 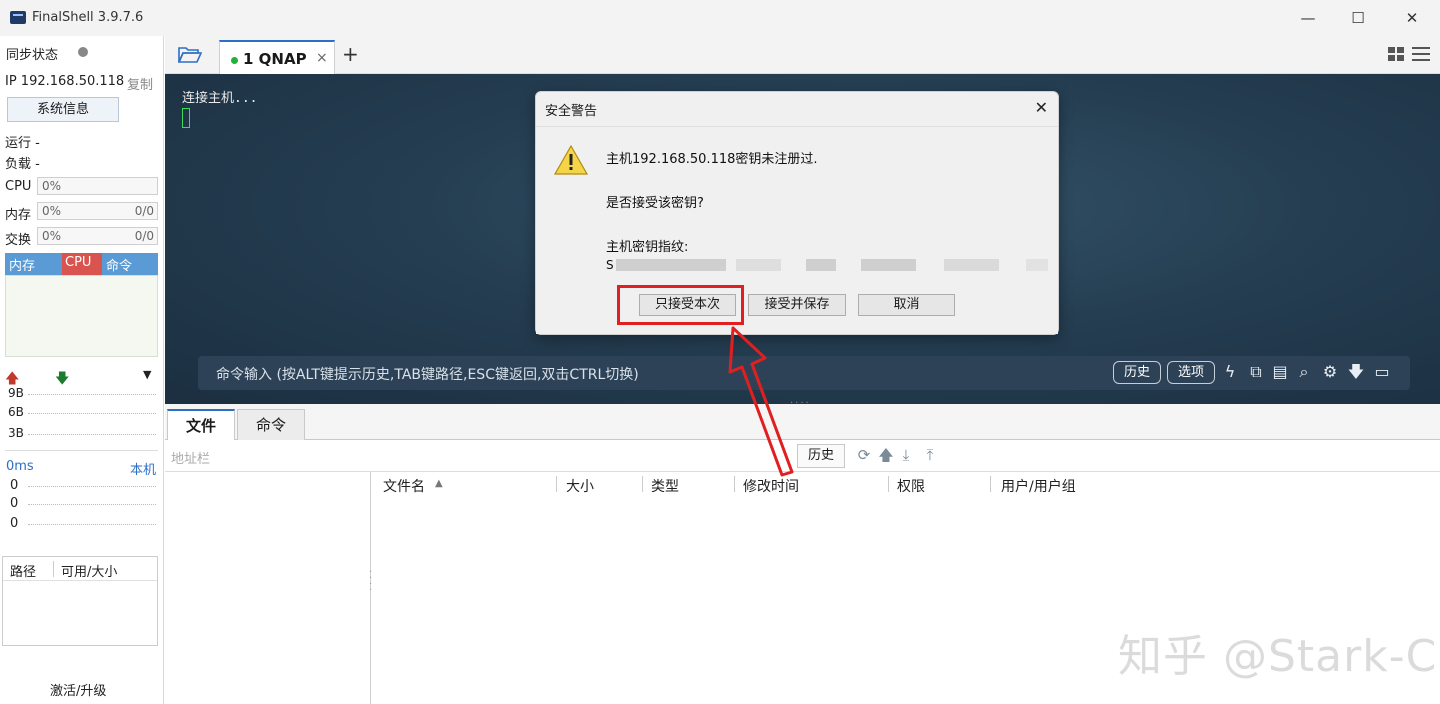 I want to click on annotation-arrow, so click(x=761, y=401).